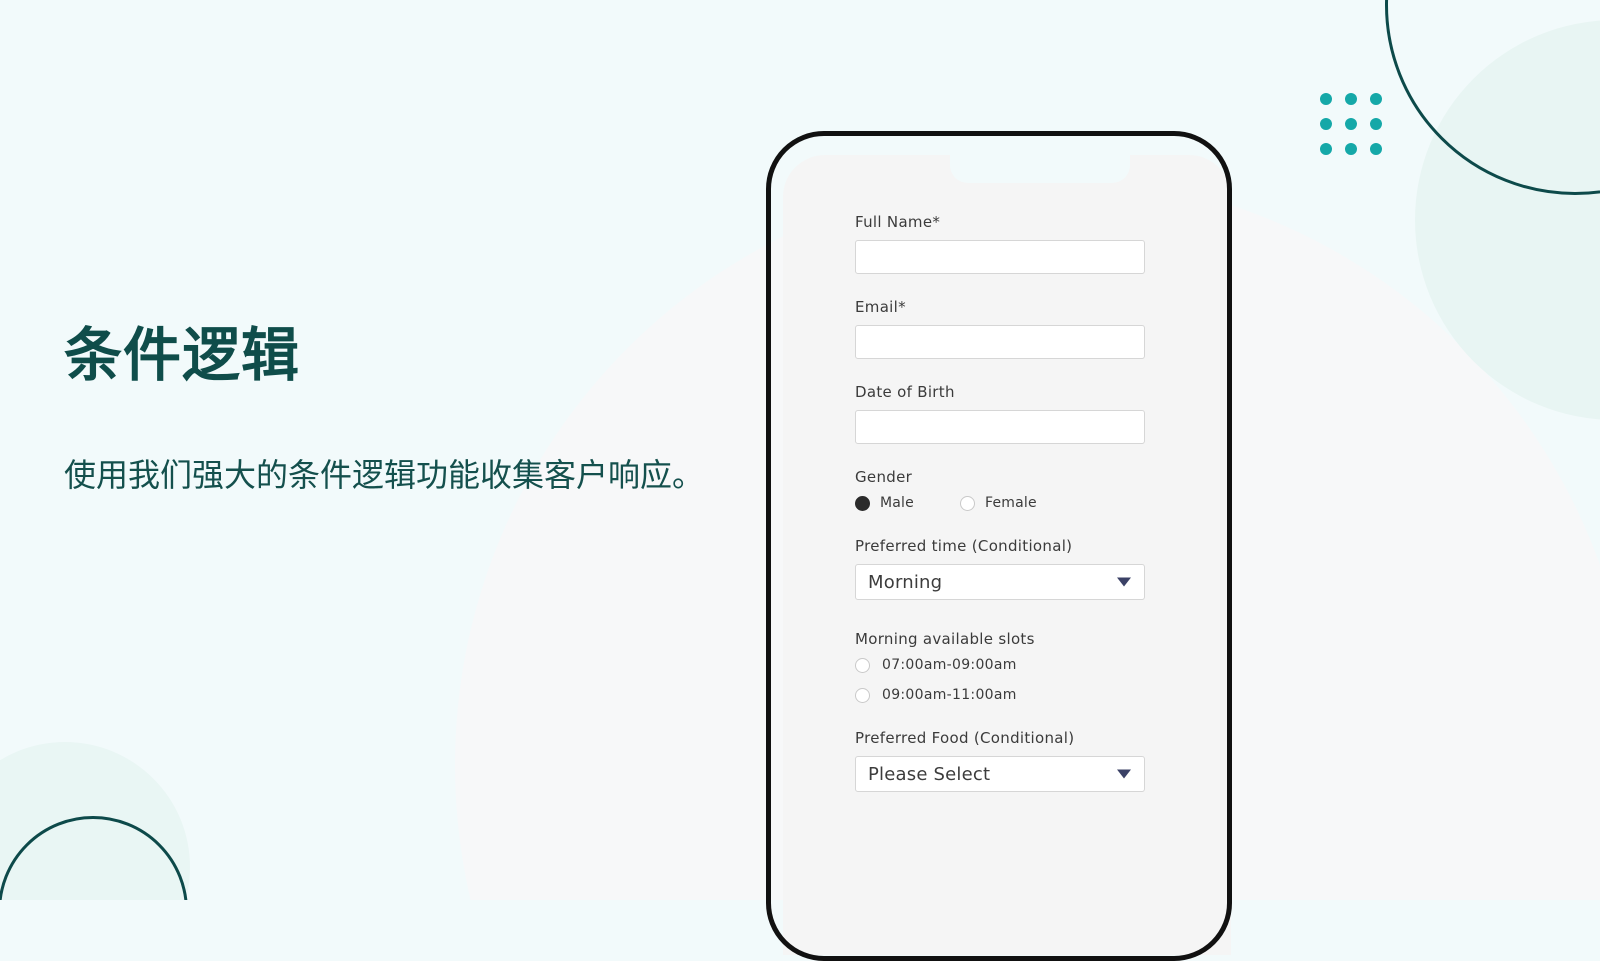 This screenshot has height=961, width=1600. I want to click on slot-option-1-label: 07:00am-09:00am, so click(949, 665).